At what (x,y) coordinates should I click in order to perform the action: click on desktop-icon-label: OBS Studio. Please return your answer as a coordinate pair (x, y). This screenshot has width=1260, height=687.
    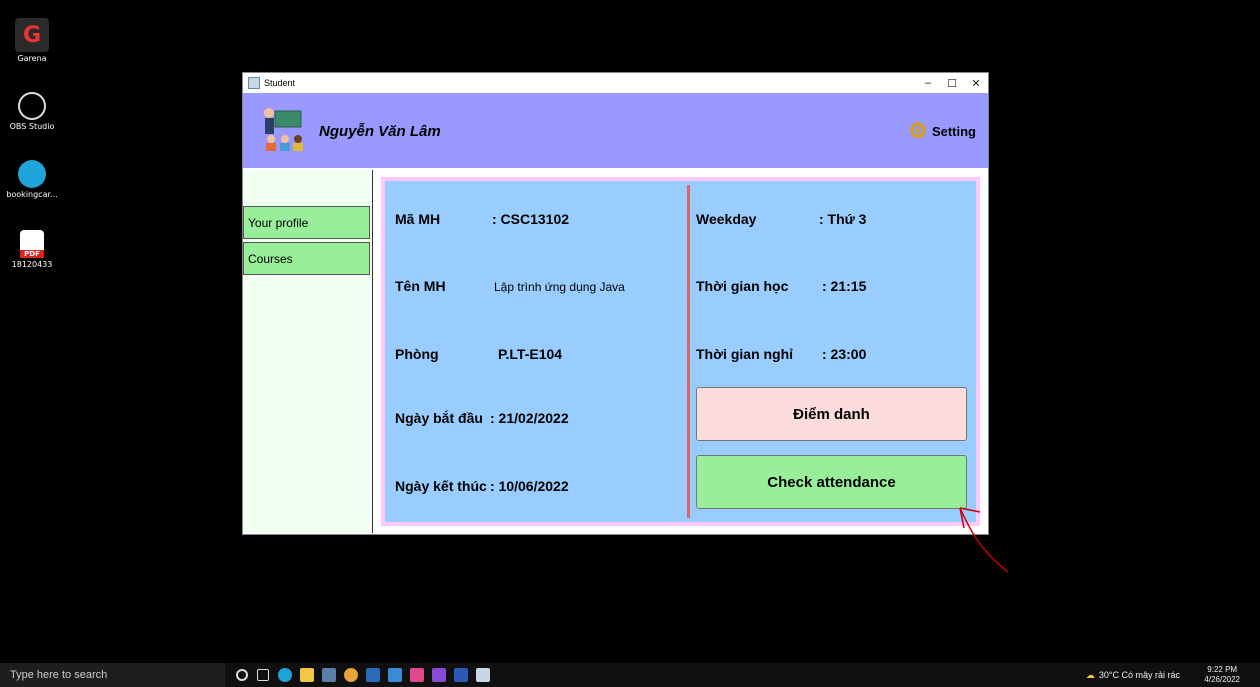
    Looking at the image, I should click on (32, 126).